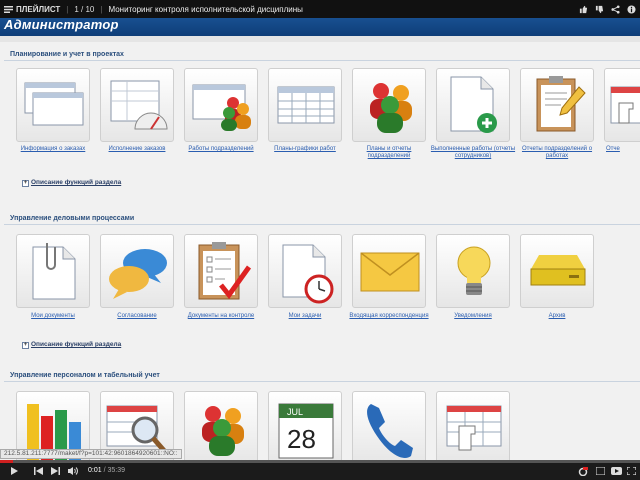 This screenshot has width=640, height=480. What do you see at coordinates (623, 149) in the screenshot?
I see `tile-label: Отче` at bounding box center [623, 149].